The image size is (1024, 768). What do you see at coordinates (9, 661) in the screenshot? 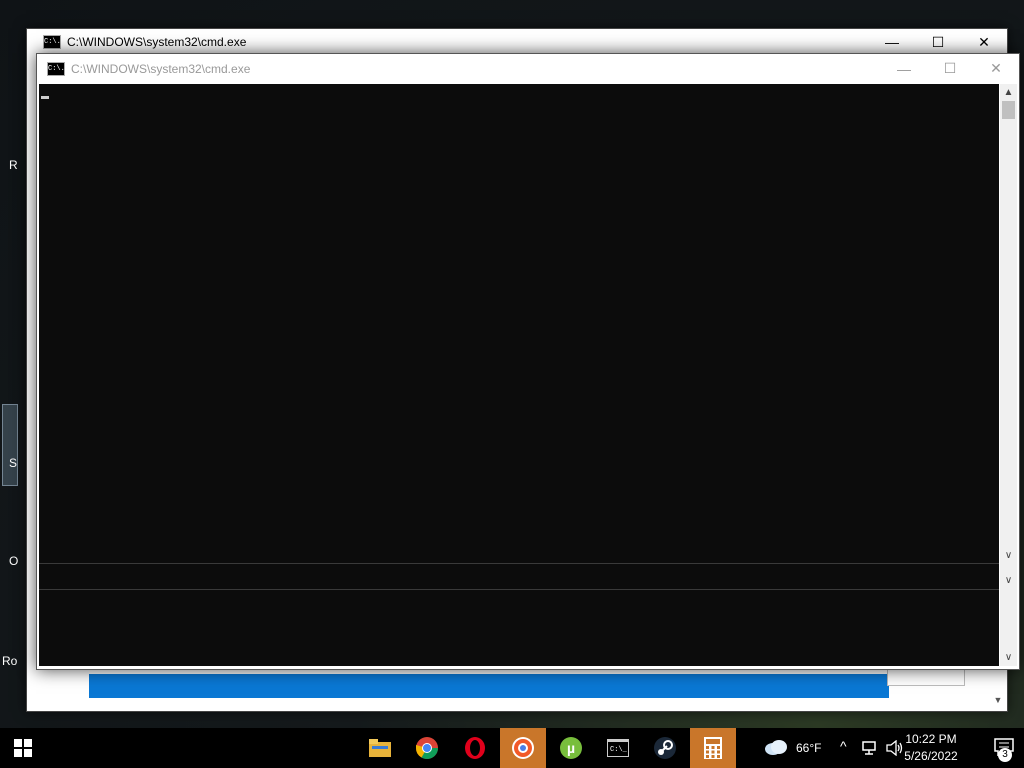
I see `desktop-icon-label: Ro` at bounding box center [9, 661].